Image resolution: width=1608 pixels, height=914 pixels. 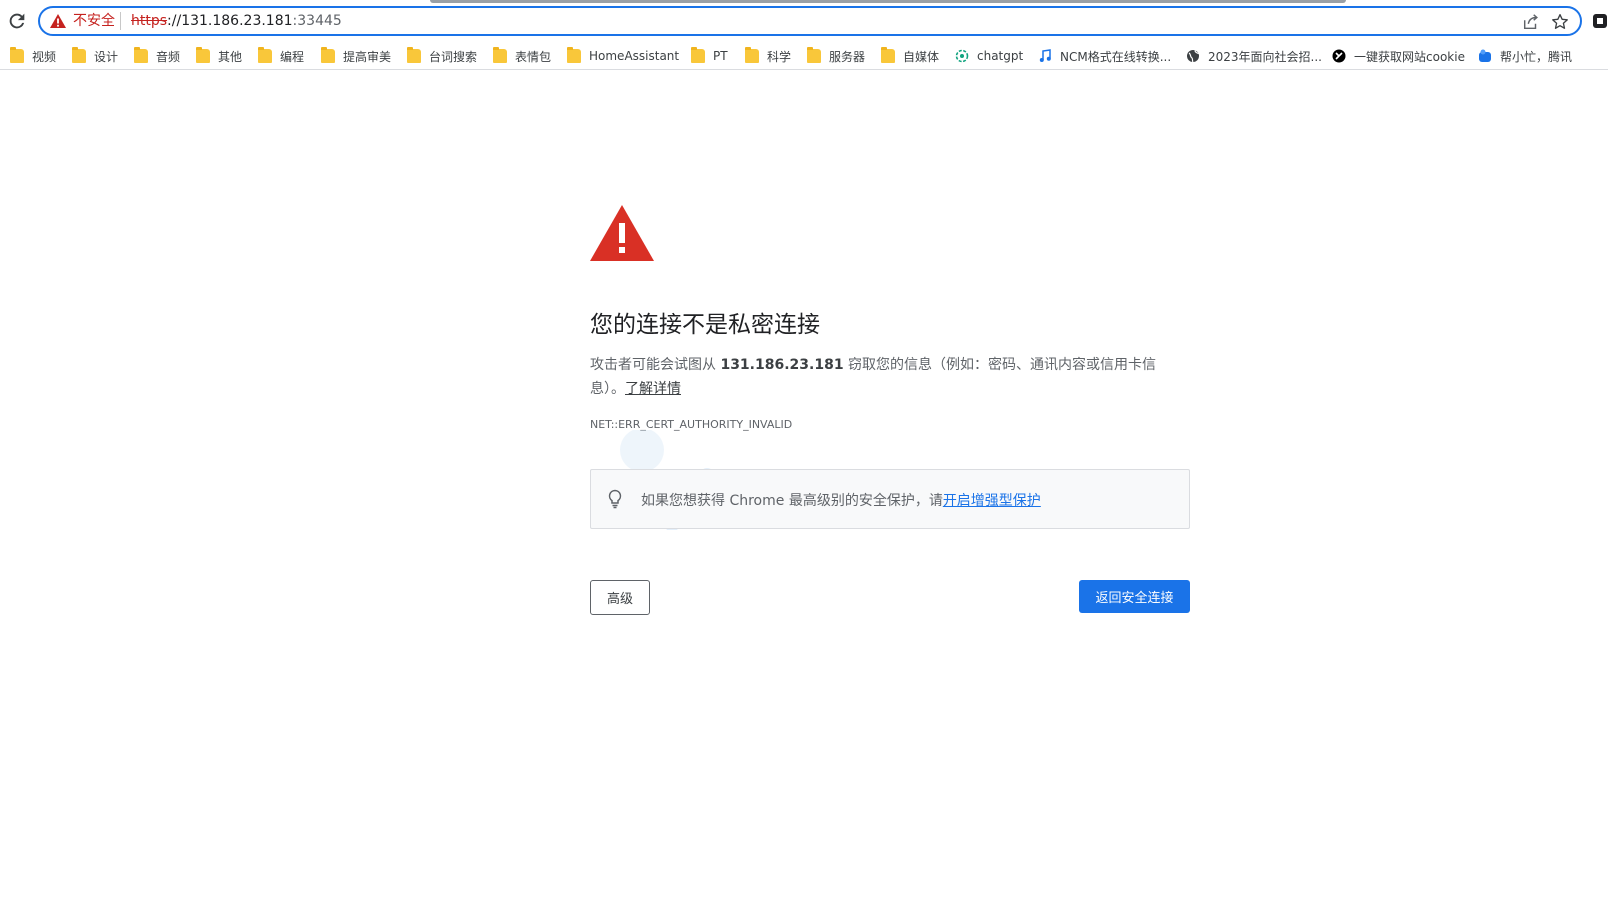 I want to click on bookmark-folder: 设计, so click(x=95, y=56).